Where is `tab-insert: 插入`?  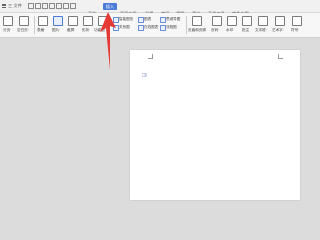 tab-insert: 插入 is located at coordinates (110, 6).